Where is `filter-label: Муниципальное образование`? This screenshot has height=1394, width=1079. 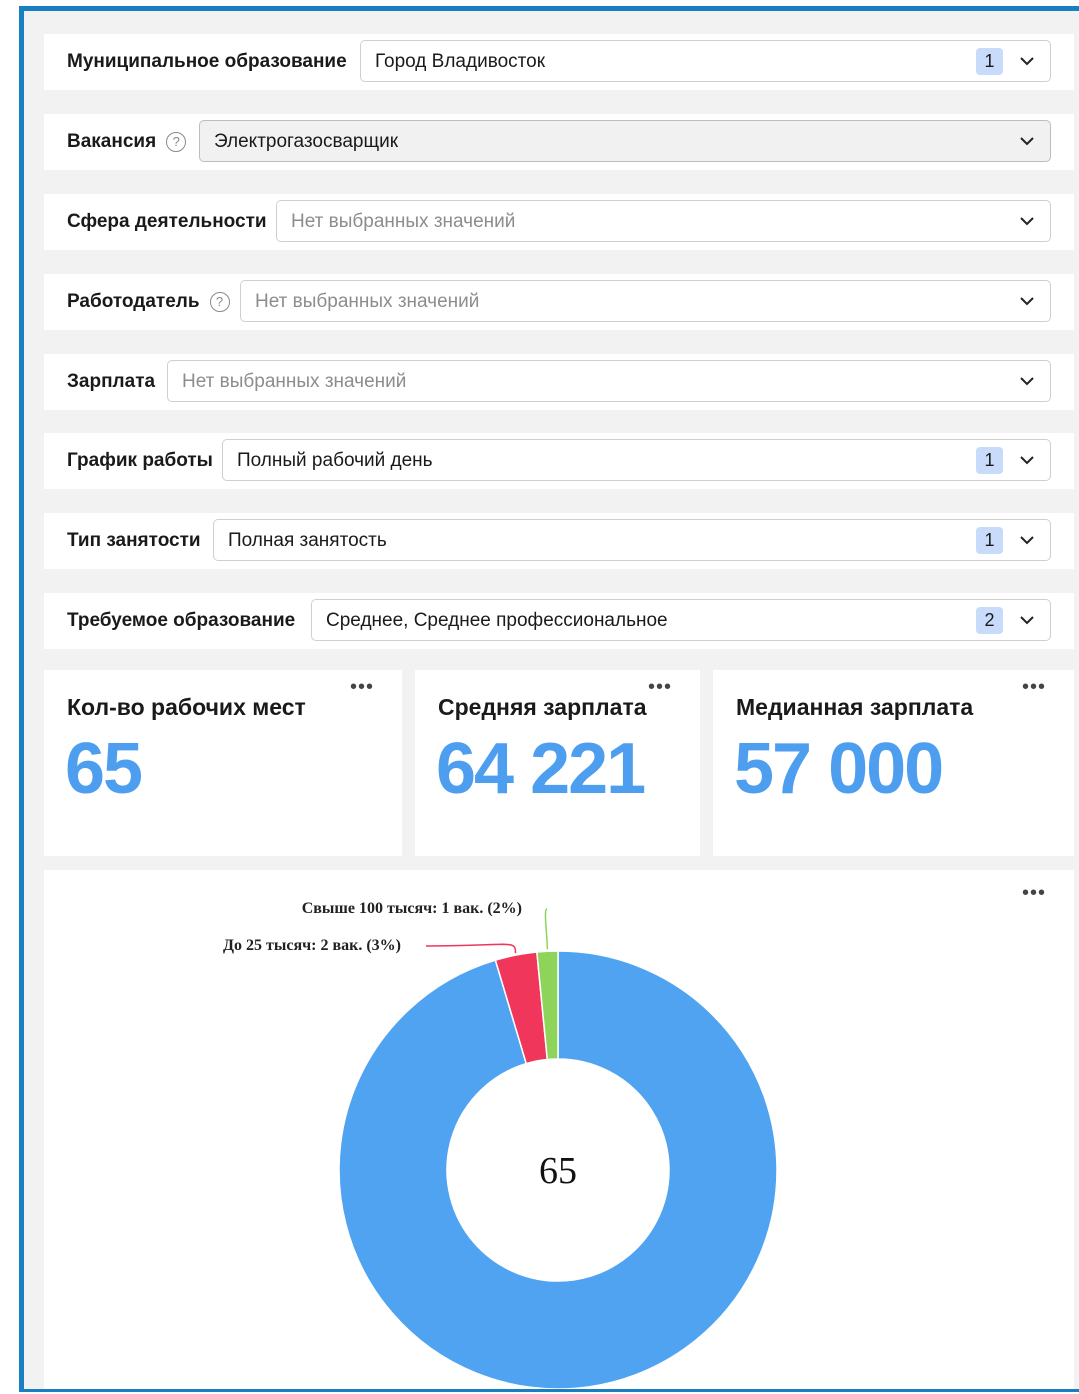 filter-label: Муниципальное образование is located at coordinates (207, 61).